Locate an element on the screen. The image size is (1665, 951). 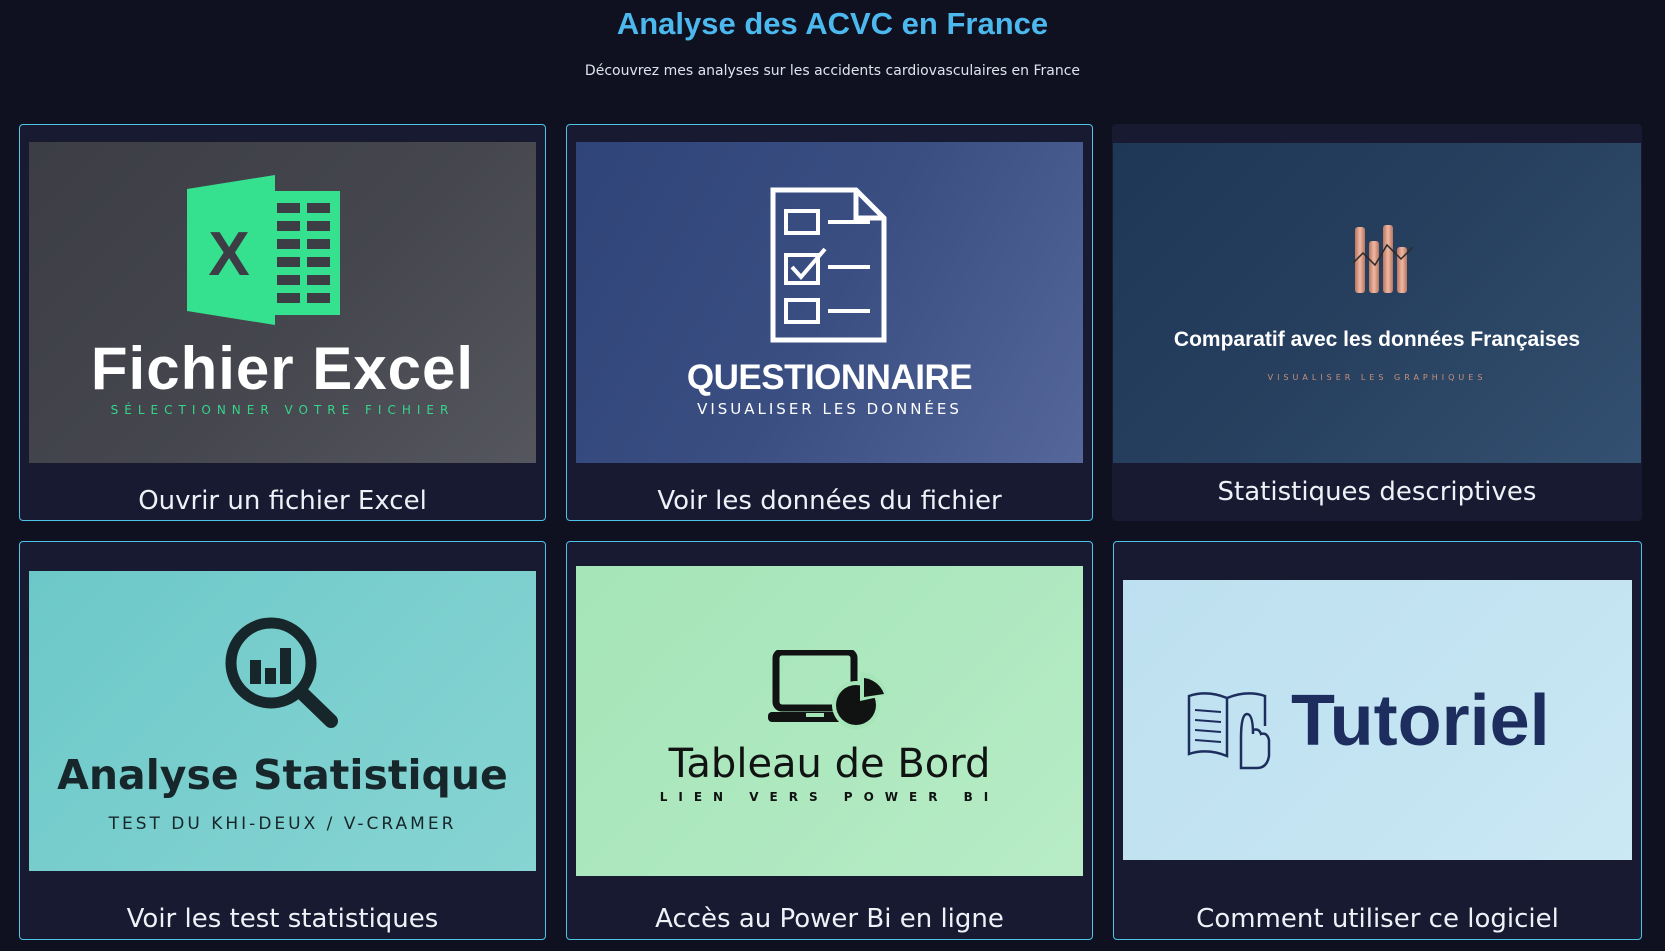
excel-icon: X is located at coordinates (263, 250).